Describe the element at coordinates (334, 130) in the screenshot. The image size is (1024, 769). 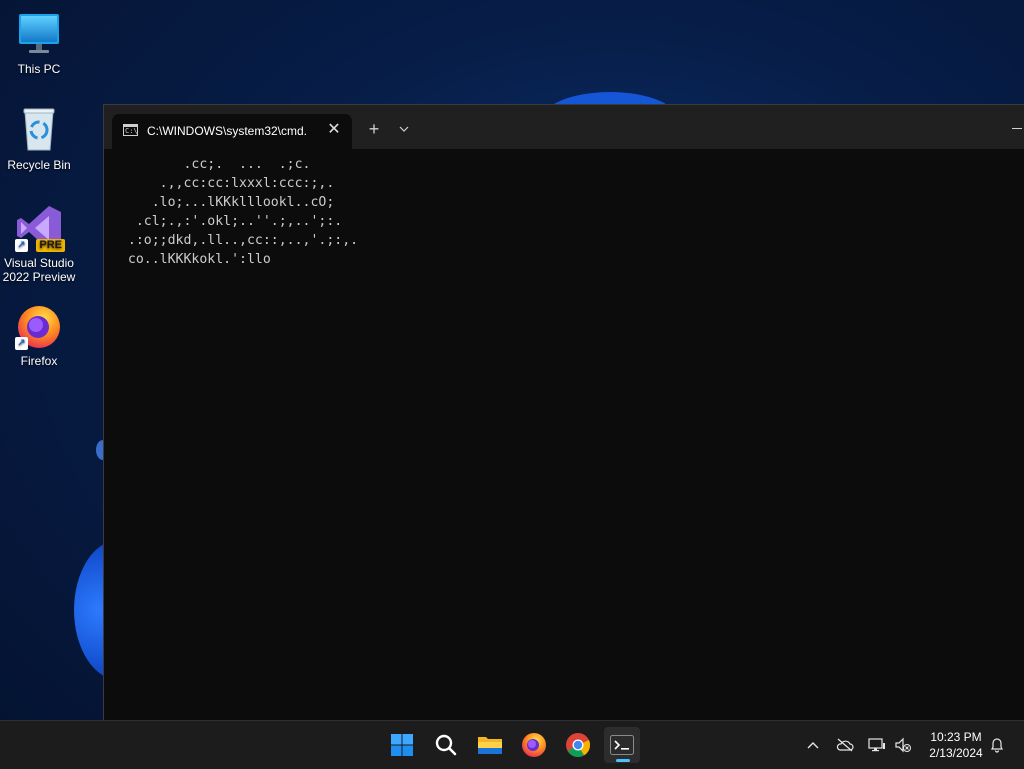
I see `close-tab-icon: ✕` at that location.